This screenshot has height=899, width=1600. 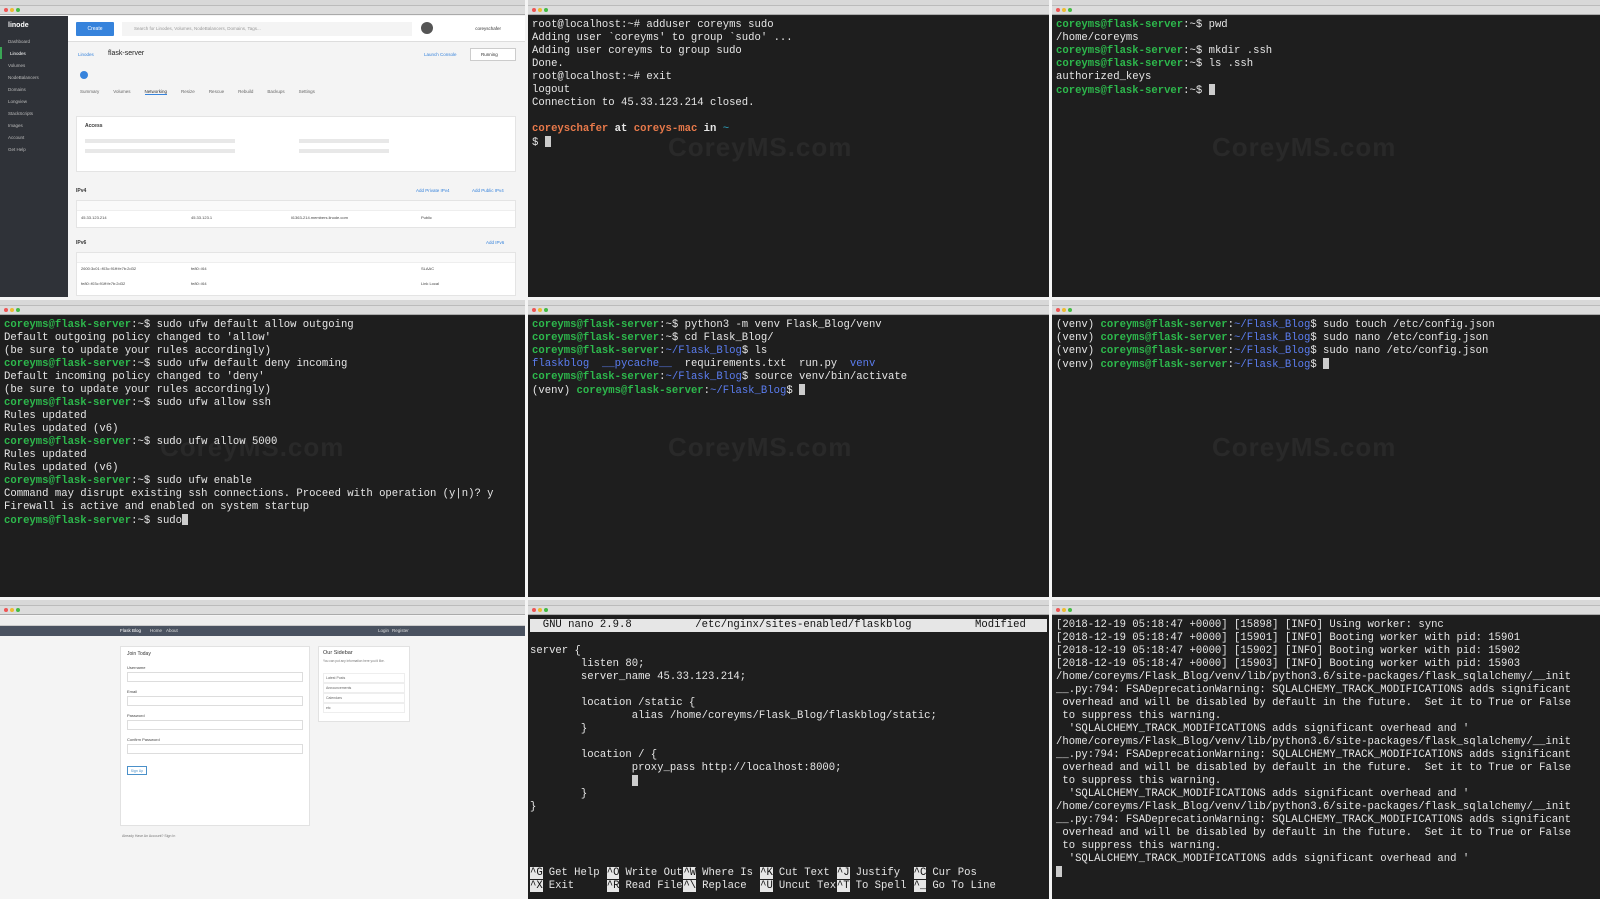 I want to click on tab-backups: Backups, so click(x=275, y=92).